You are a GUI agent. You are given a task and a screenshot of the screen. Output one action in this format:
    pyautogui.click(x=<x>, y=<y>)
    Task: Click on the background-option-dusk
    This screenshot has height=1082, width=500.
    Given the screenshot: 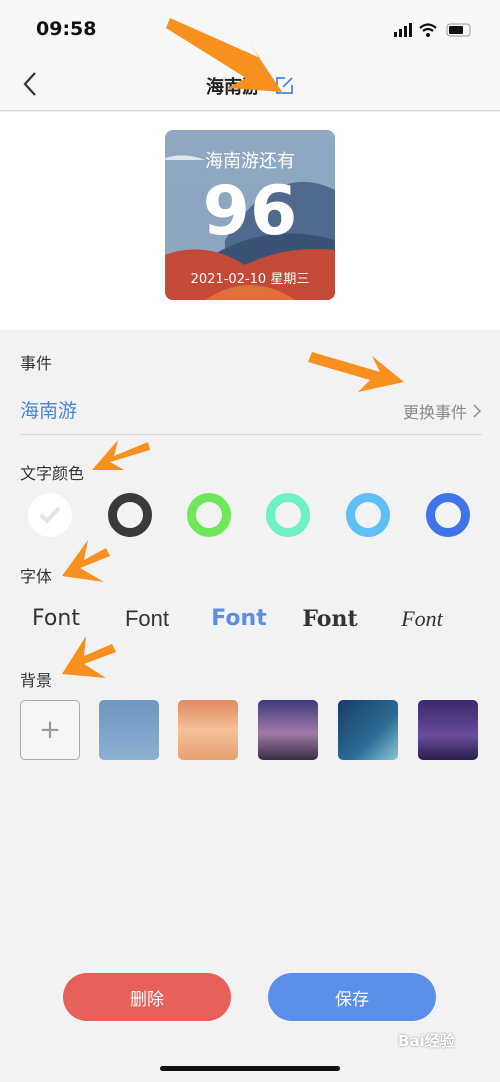 What is the action you would take?
    pyautogui.click(x=288, y=730)
    